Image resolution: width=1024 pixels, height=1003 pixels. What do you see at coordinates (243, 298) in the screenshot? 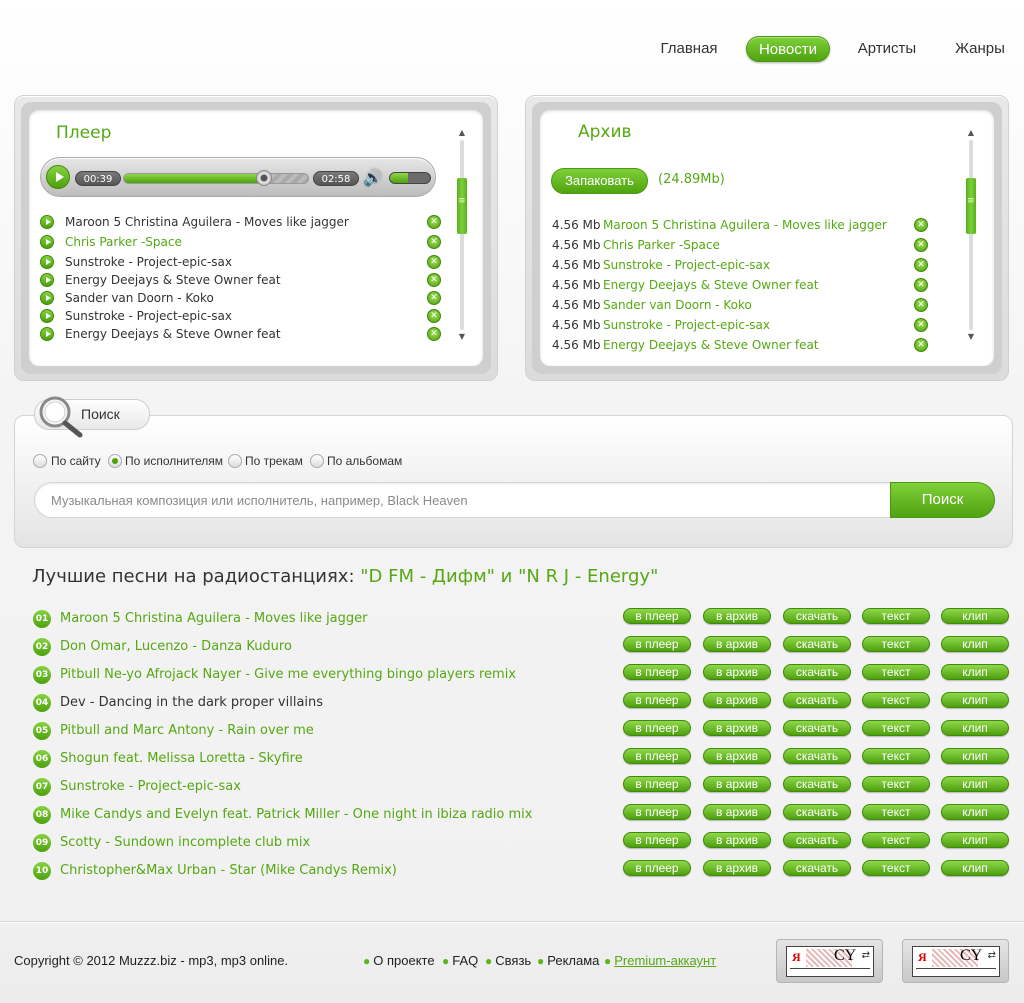
I see `player-track-row: Sander van Doorn - Koko ✕` at bounding box center [243, 298].